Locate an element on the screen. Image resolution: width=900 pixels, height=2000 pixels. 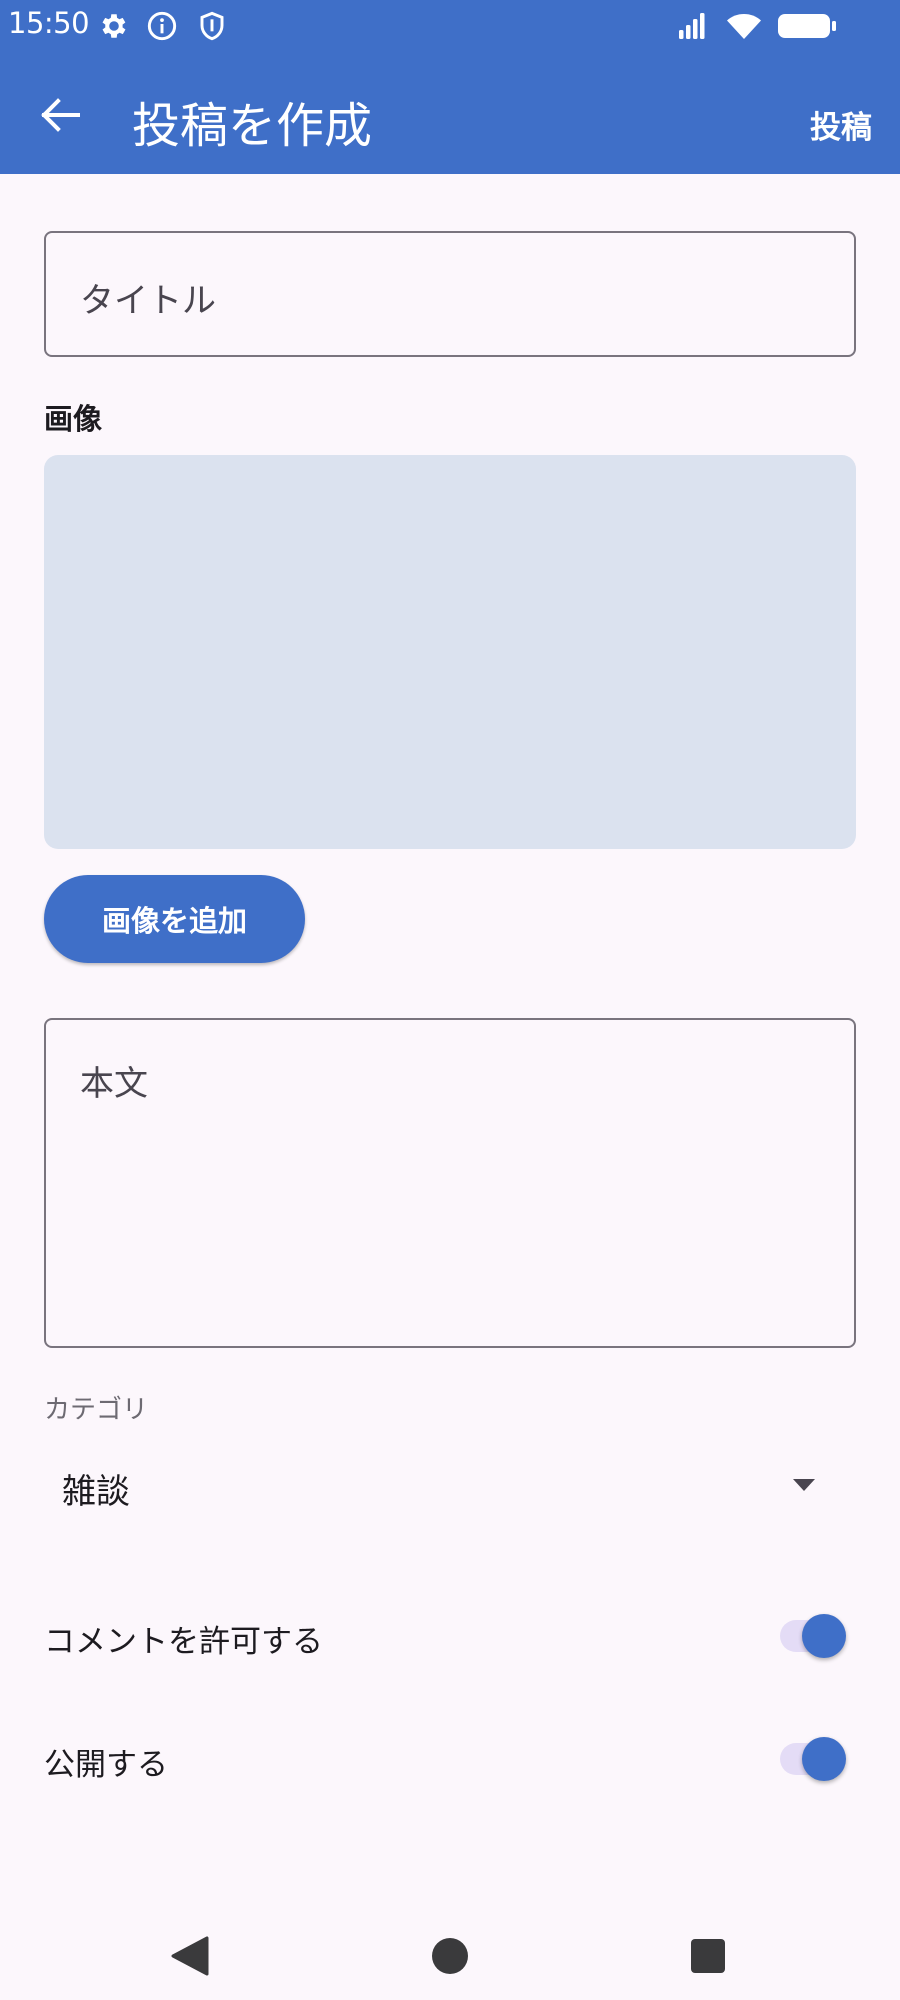
home-circle-icon is located at coordinates (450, 1956).